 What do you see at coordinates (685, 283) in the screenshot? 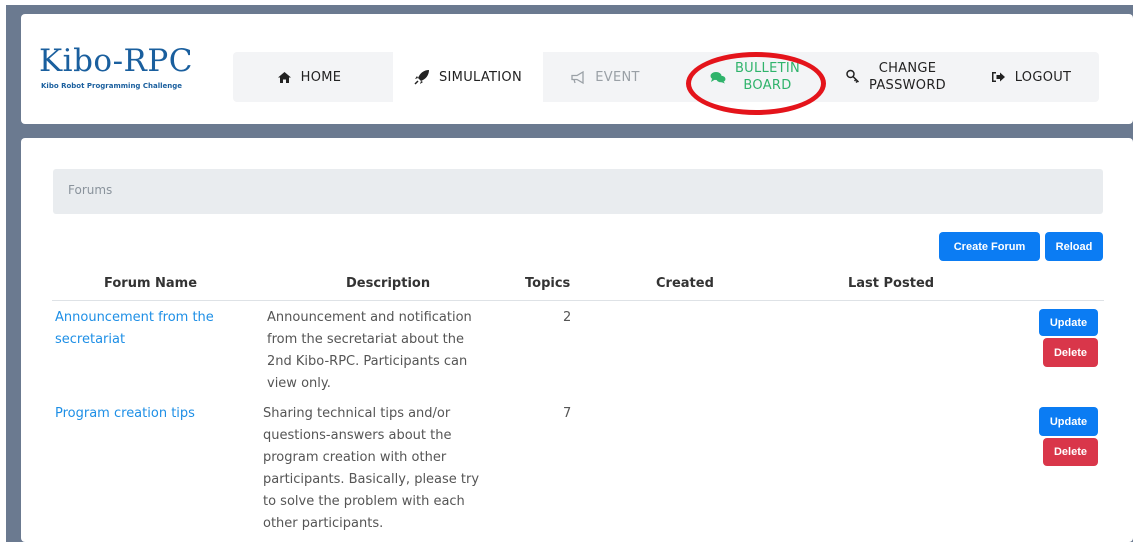
I see `header-created: Created` at bounding box center [685, 283].